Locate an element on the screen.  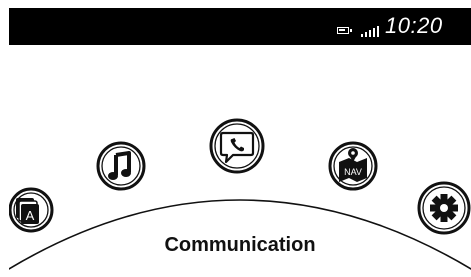
gear-icon is located at coordinates (444, 208).